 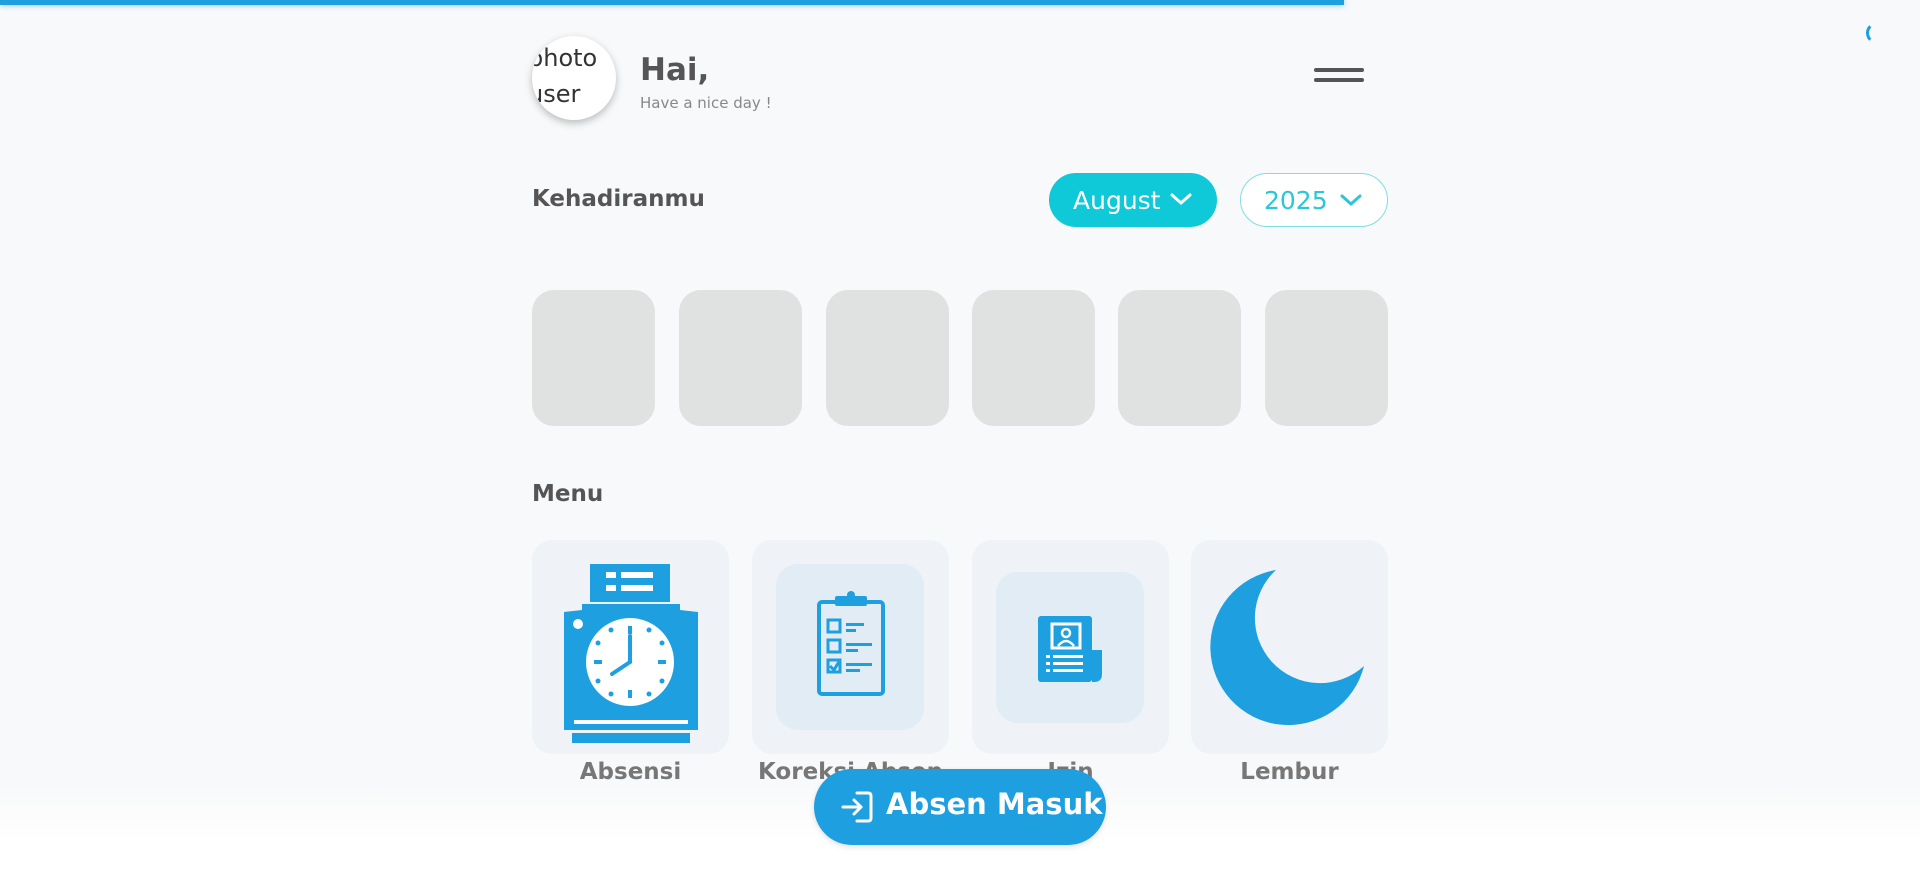 What do you see at coordinates (1296, 200) in the screenshot?
I see `year-select-value: 2025` at bounding box center [1296, 200].